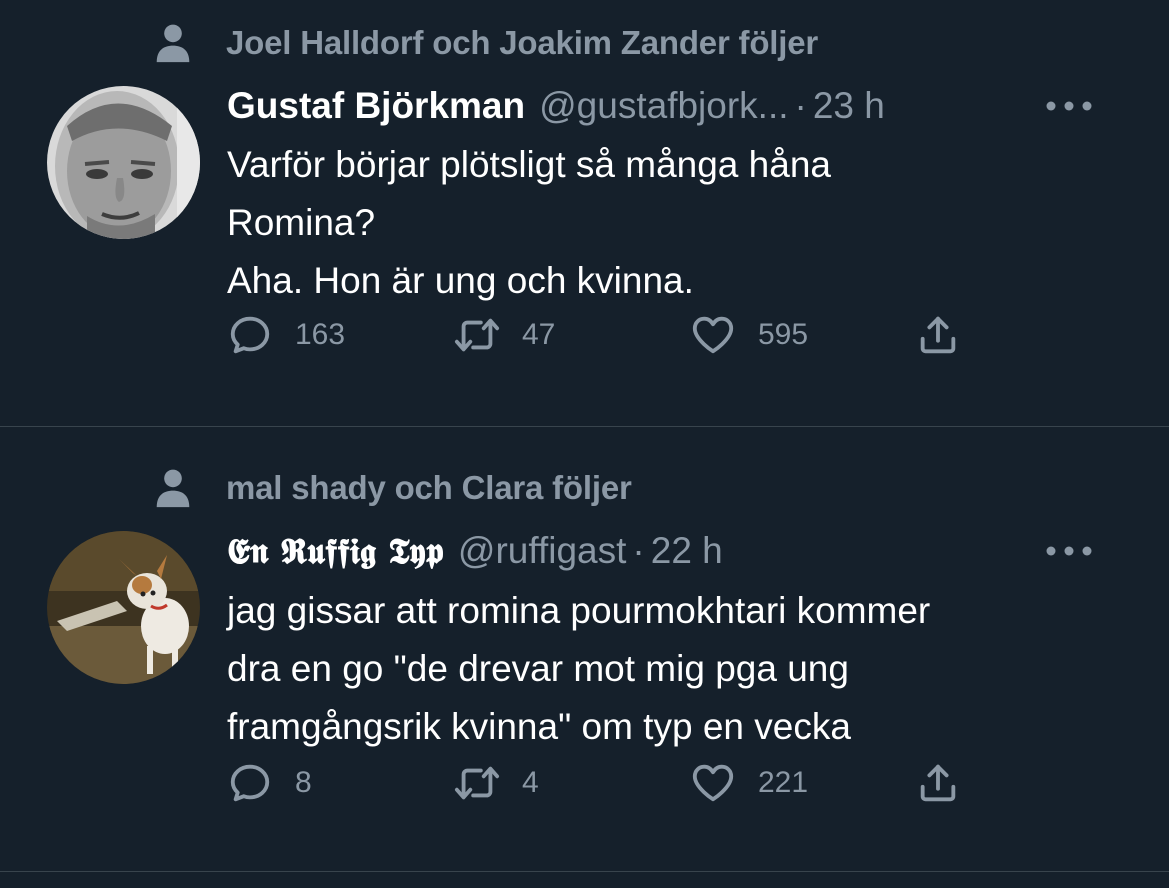  I want to click on reply-button: 163, so click(286, 335).